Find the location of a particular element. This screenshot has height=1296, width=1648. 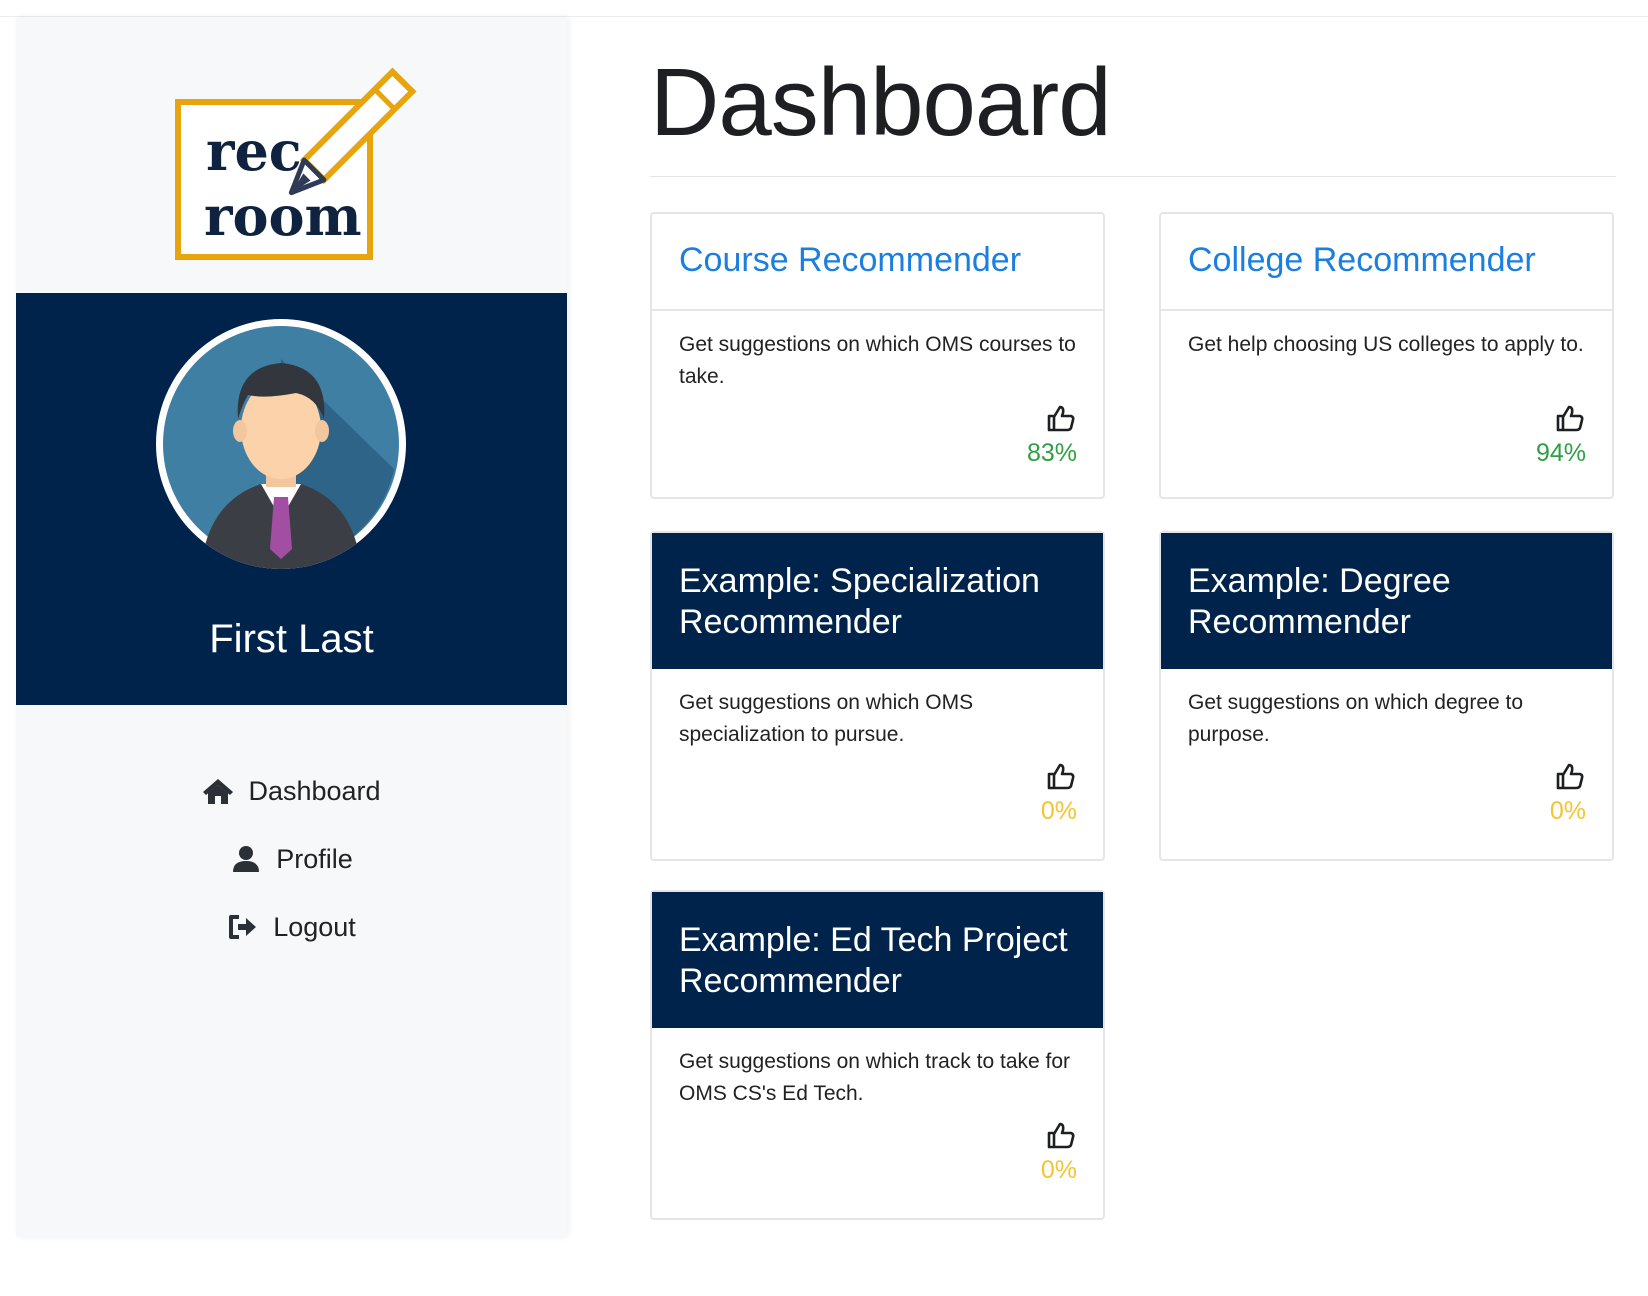

nav-item-profile: Profile is located at coordinates (291, 859).